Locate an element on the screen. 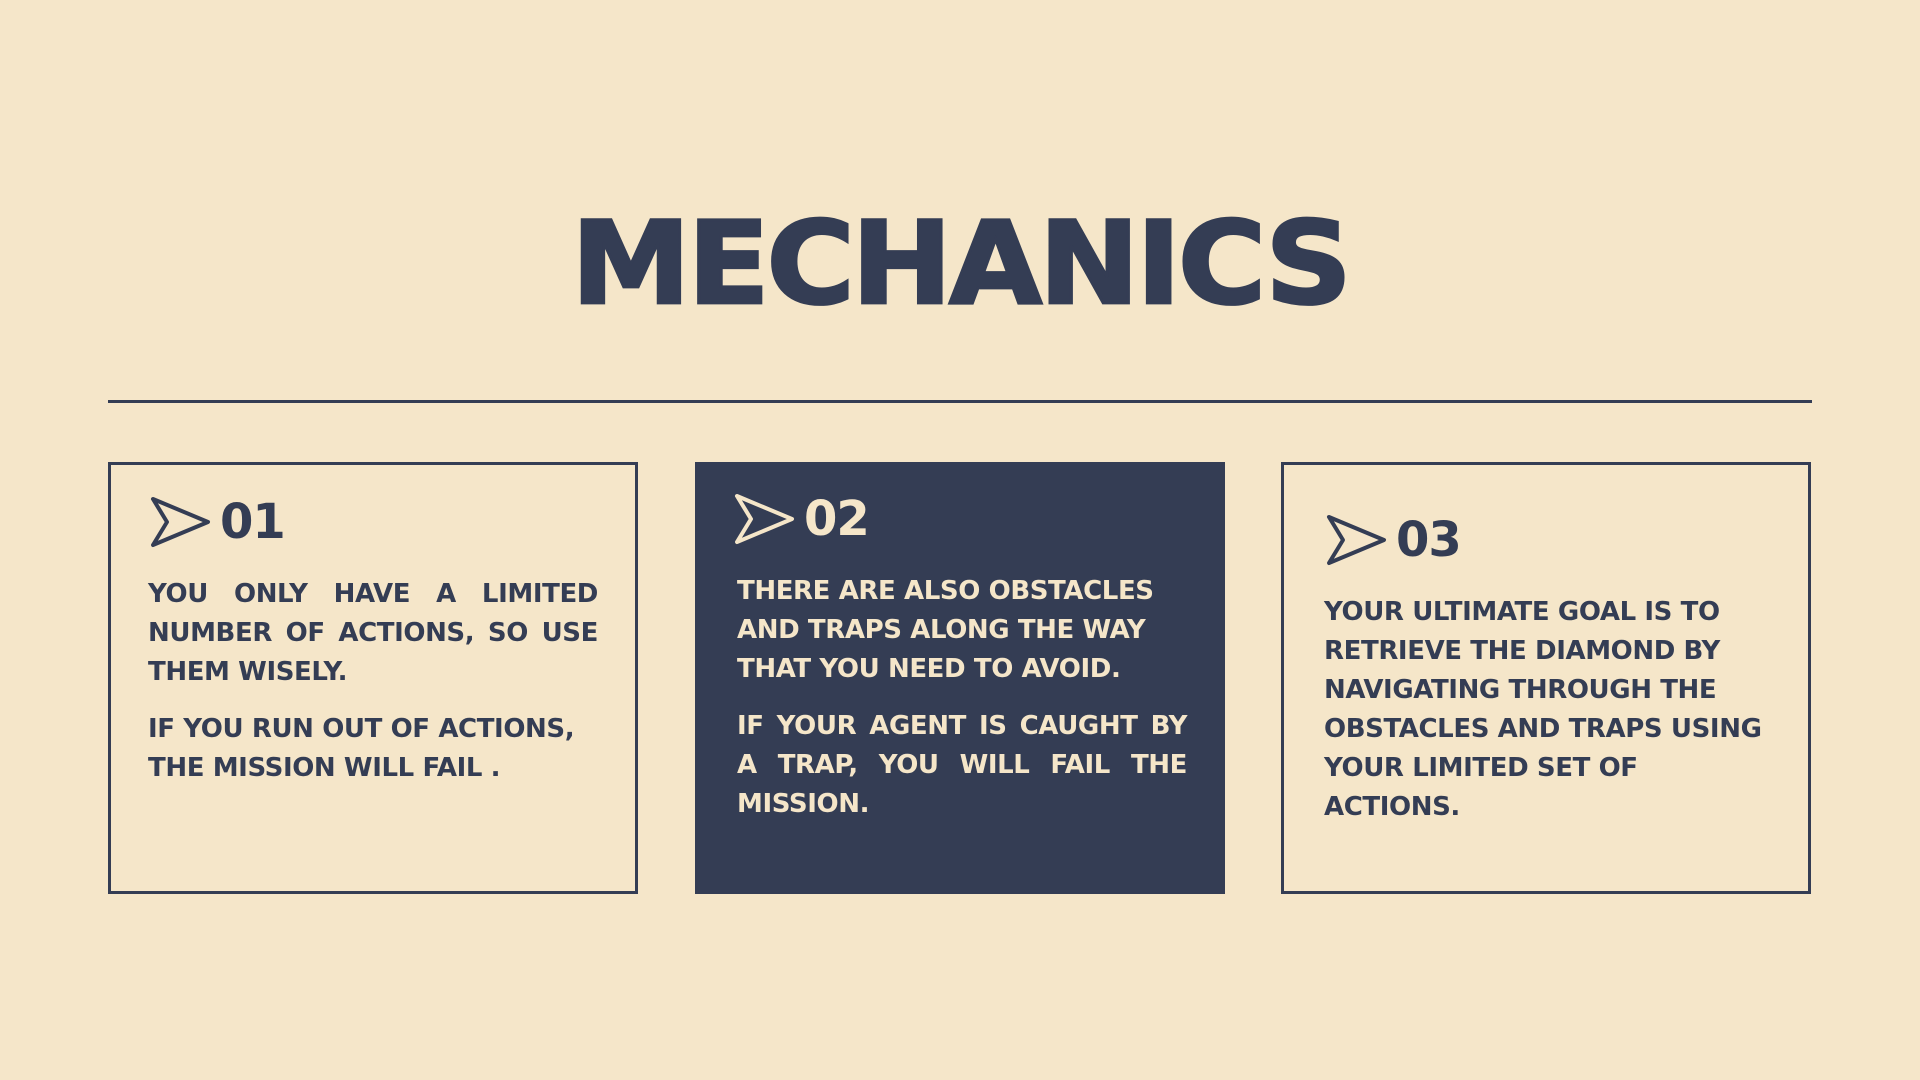 Image resolution: width=1920 pixels, height=1080 pixels. card-header: 01 is located at coordinates (217, 522).